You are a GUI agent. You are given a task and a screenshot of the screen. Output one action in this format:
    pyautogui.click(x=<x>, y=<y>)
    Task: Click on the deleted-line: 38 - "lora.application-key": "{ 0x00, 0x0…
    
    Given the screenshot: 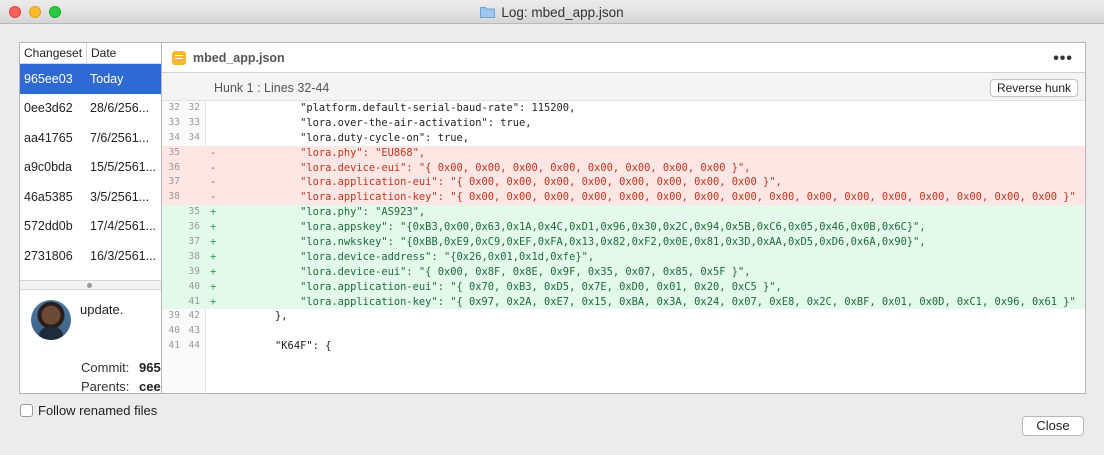 What is the action you would take?
    pyautogui.click(x=623, y=198)
    